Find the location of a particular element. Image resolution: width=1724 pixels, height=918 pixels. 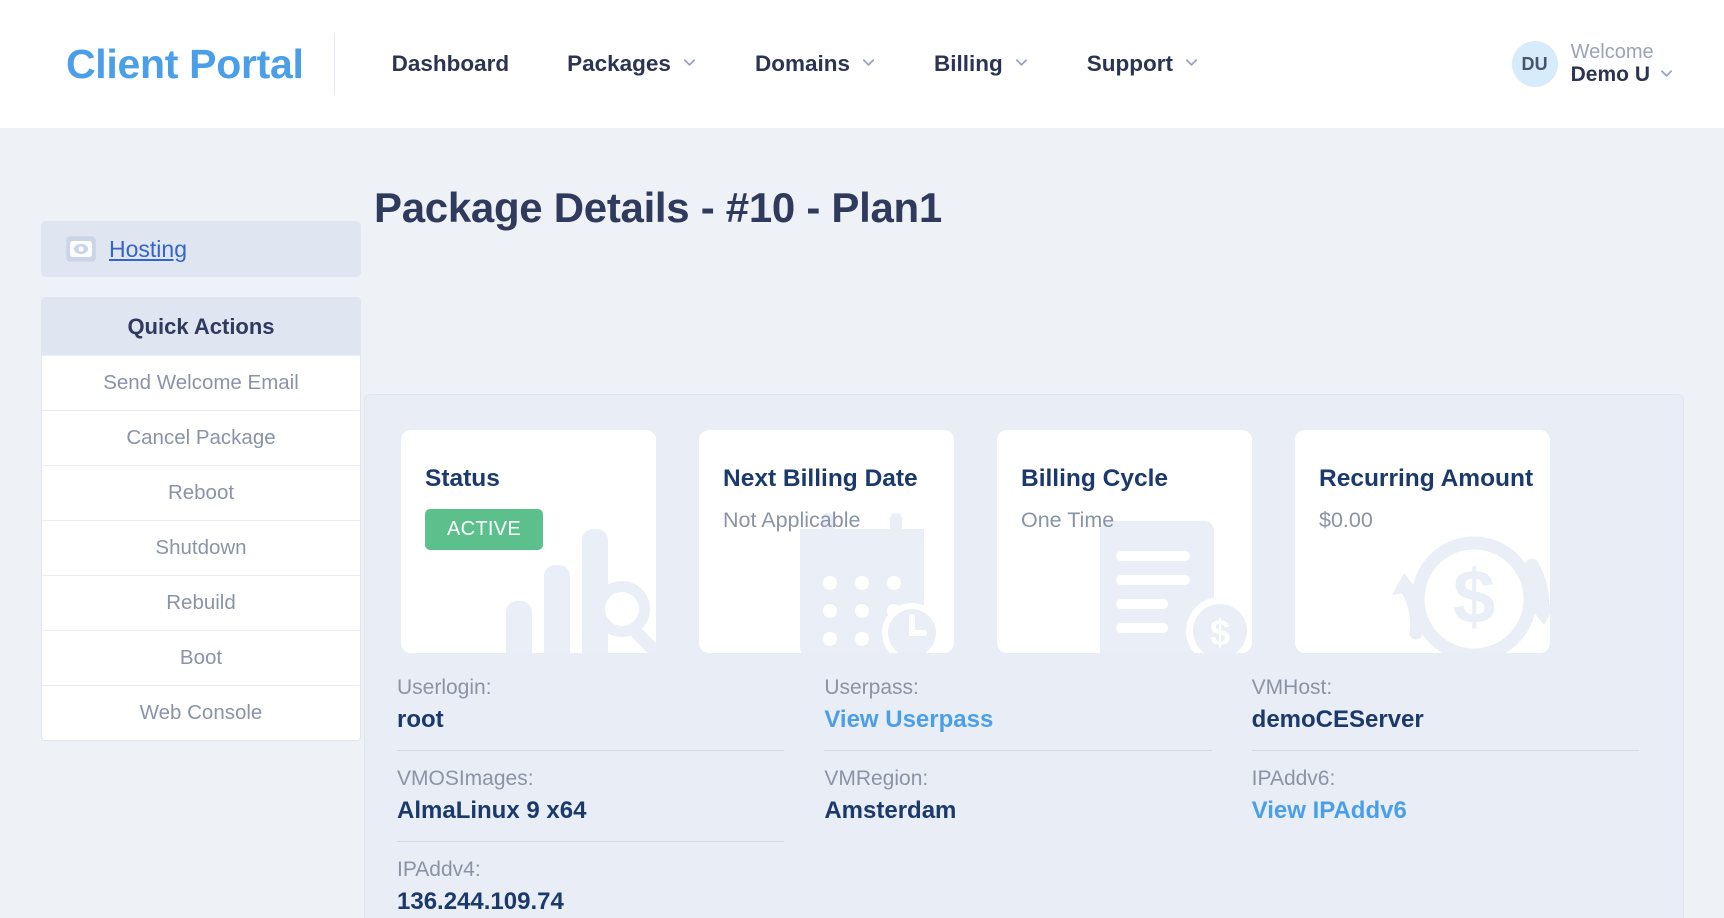

detail-userlogin: Userlogin: root is located at coordinates (591, 705).